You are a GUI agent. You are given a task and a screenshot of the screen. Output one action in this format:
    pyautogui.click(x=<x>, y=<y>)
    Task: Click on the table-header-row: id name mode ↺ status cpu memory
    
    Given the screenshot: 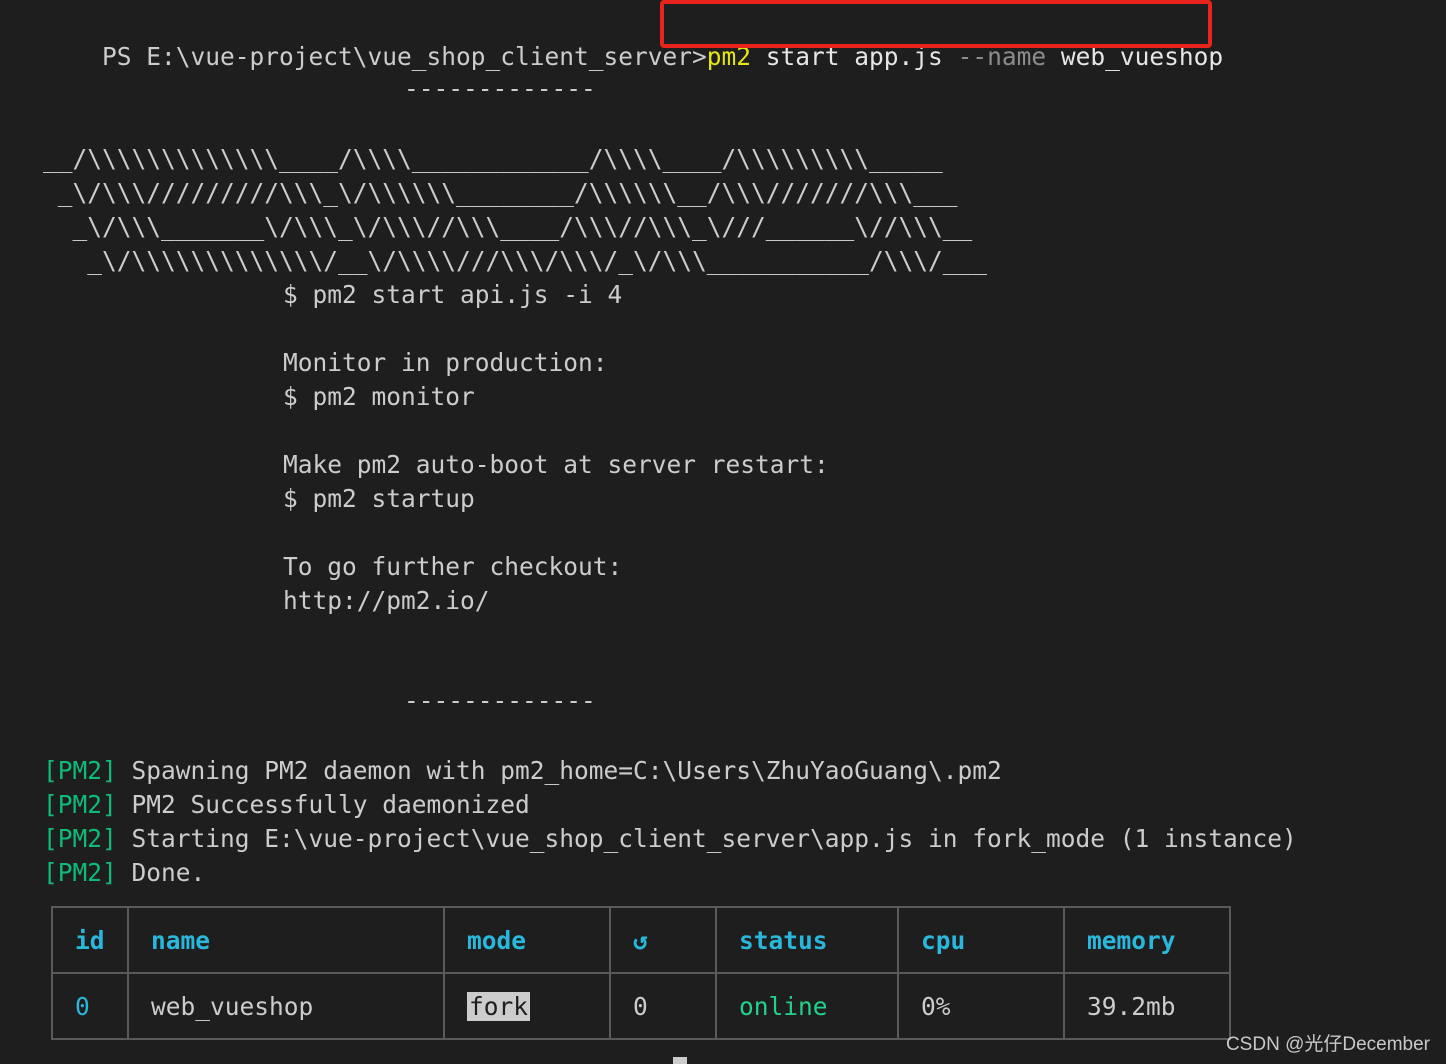 What is the action you would take?
    pyautogui.click(x=641, y=940)
    